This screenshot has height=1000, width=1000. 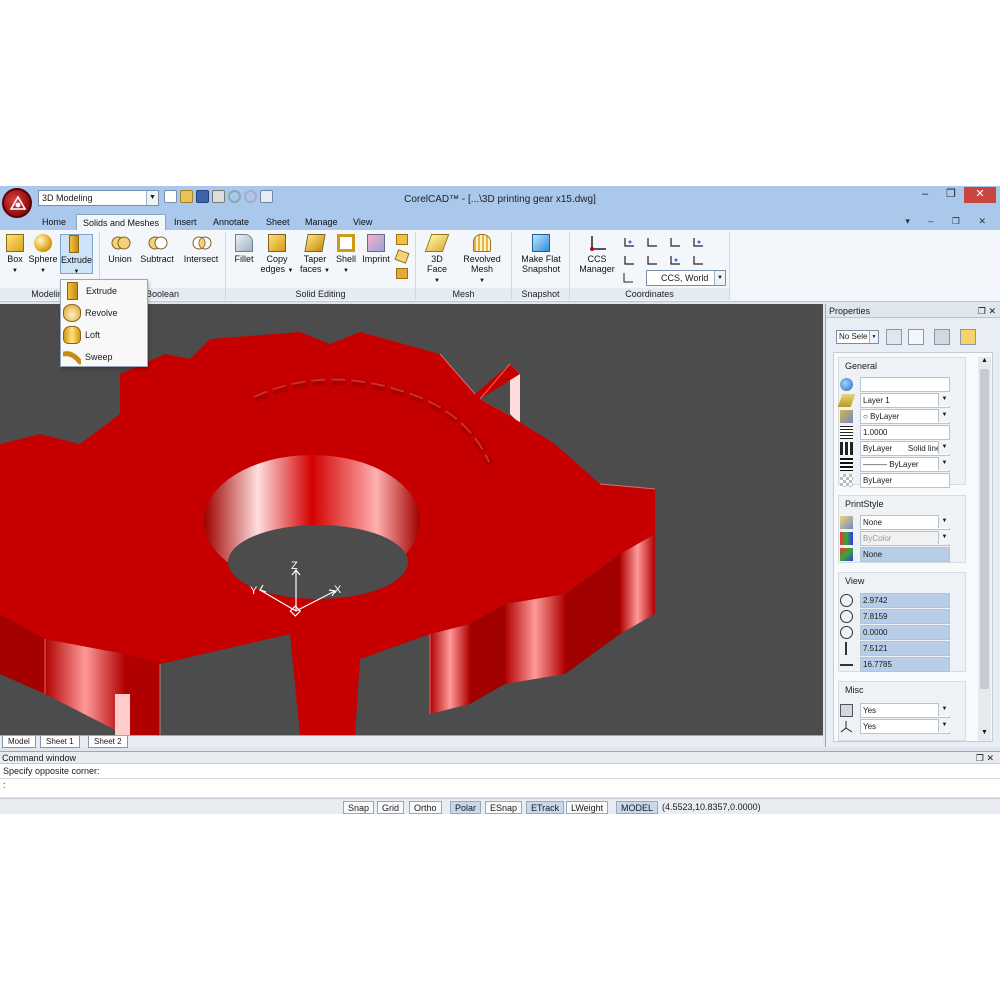 What do you see at coordinates (984, 363) in the screenshot?
I see `scroll-up-arrow: ▲` at bounding box center [984, 363].